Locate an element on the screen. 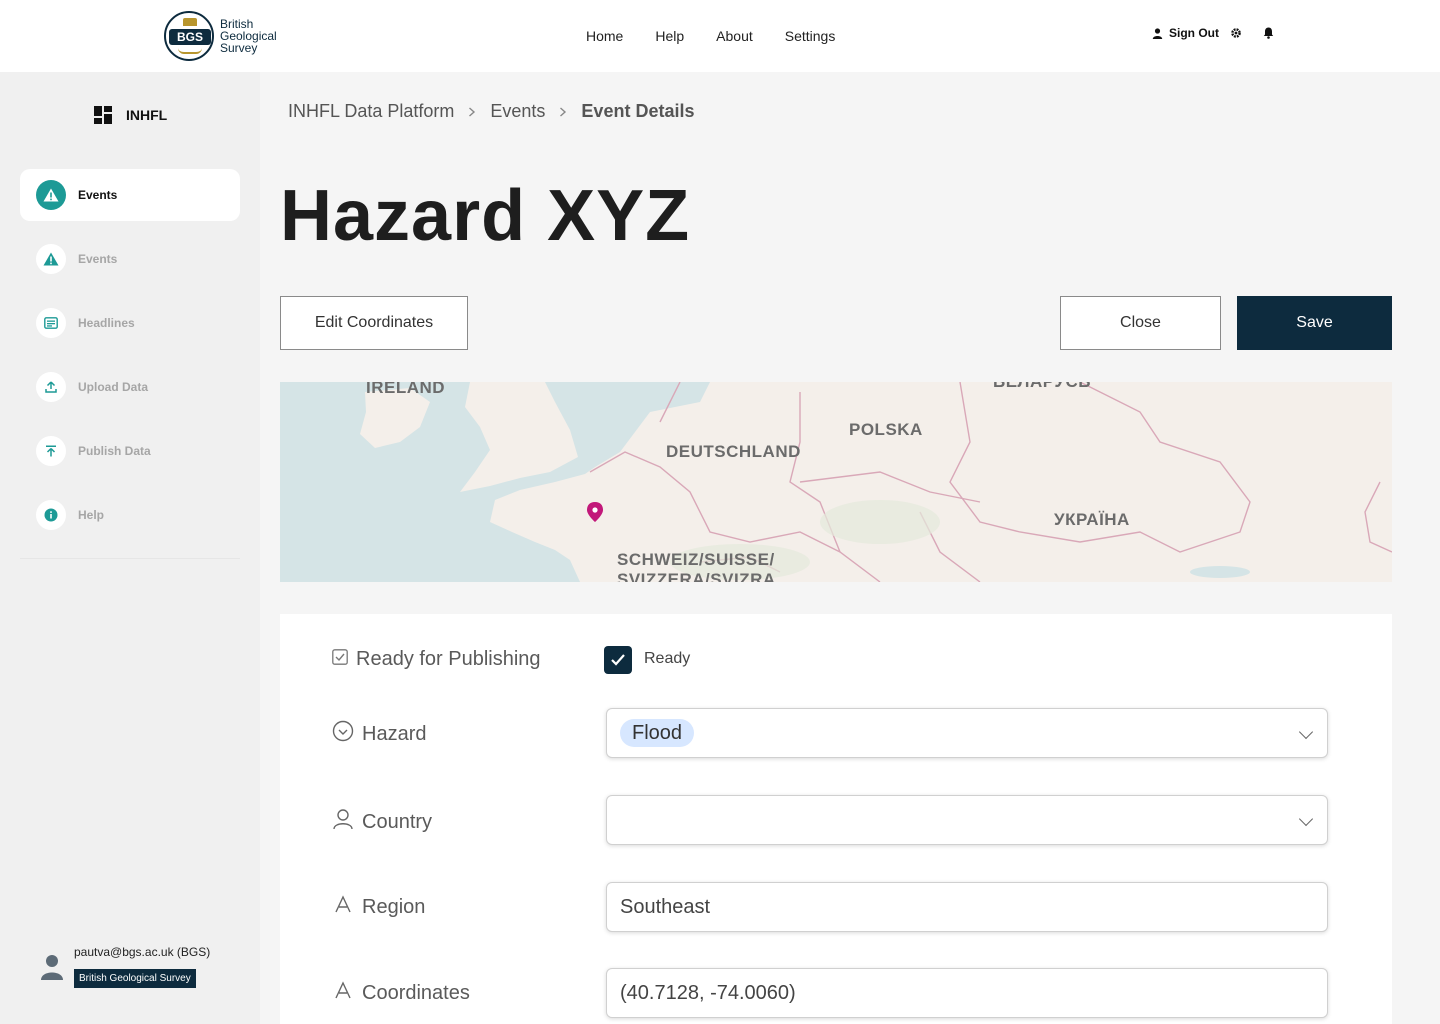 The width and height of the screenshot is (1440, 1024). map-label-polska: POLSKA is located at coordinates (886, 429).